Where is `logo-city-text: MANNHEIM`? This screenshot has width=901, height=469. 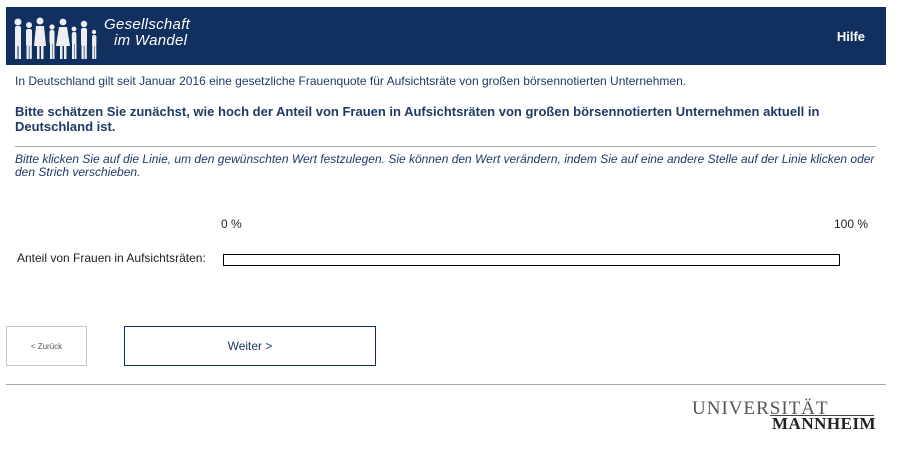
logo-city-text: MANNHEIM is located at coordinates (824, 423).